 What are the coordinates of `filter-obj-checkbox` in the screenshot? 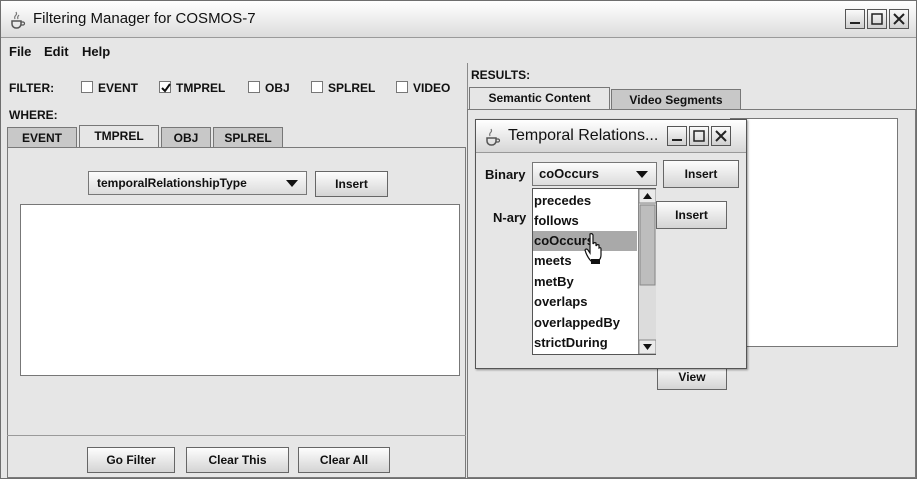 It's located at (254, 87).